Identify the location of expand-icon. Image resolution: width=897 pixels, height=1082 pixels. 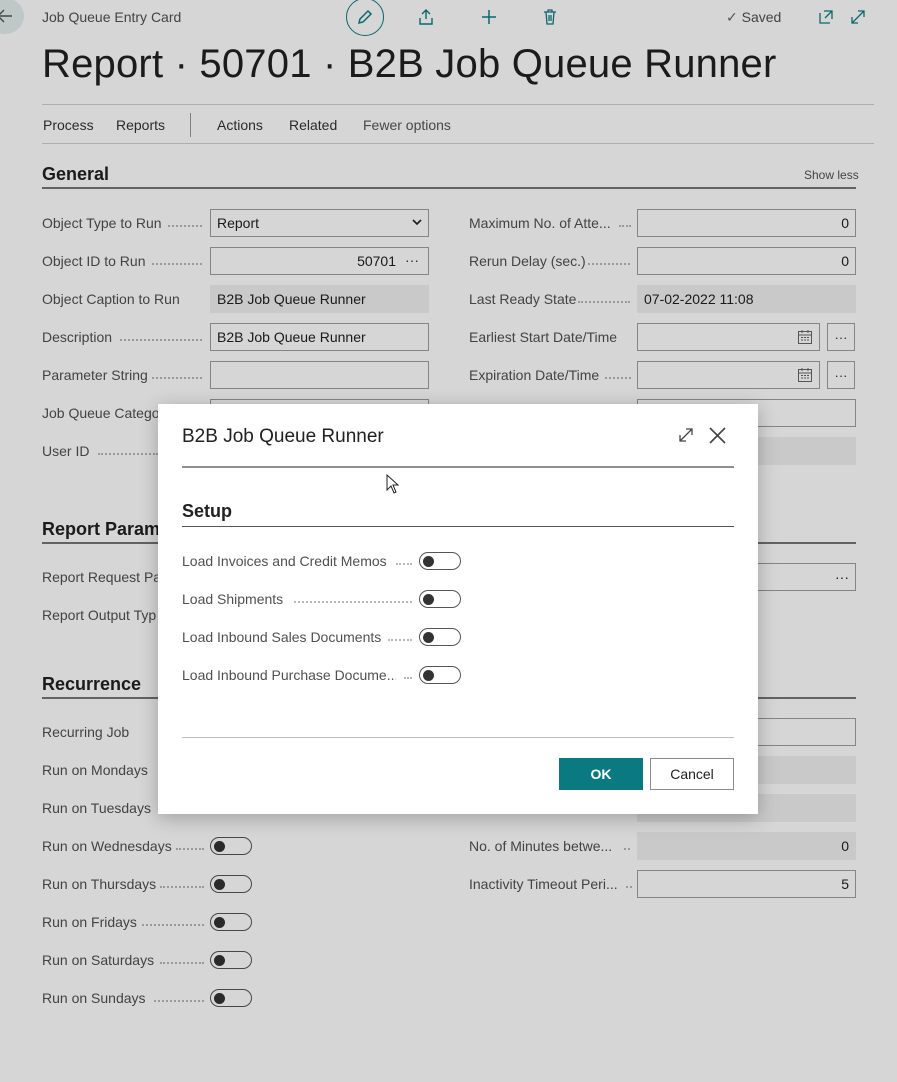
(686, 435).